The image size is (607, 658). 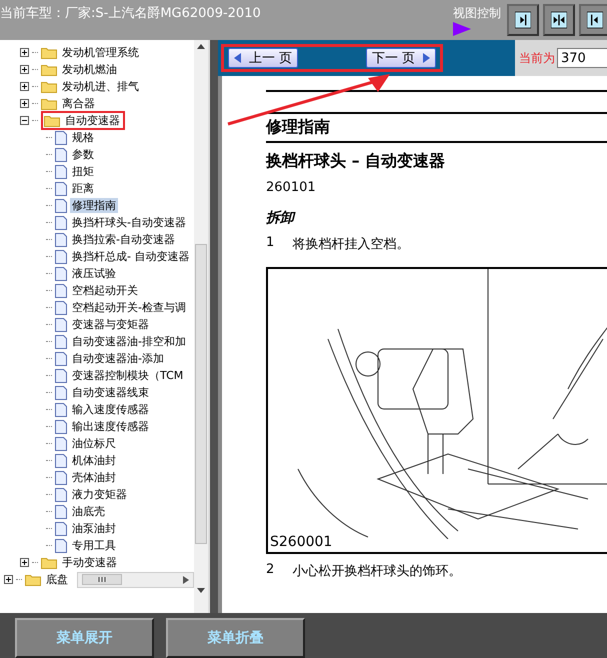 What do you see at coordinates (94, 460) in the screenshot?
I see `tree-item: 机体油封` at bounding box center [94, 460].